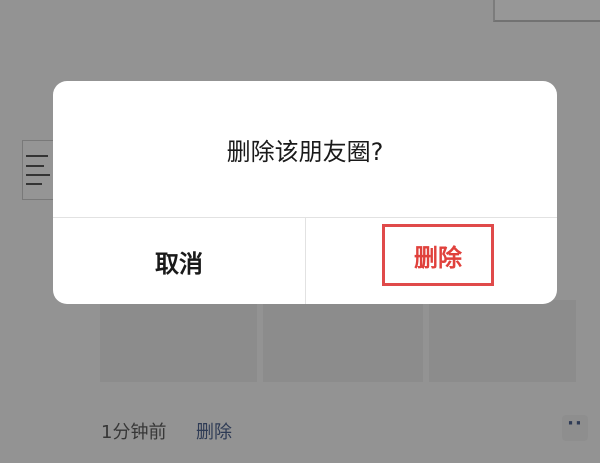  What do you see at coordinates (305, 151) in the screenshot?
I see `dialog-title: 删除该朋友圈?` at bounding box center [305, 151].